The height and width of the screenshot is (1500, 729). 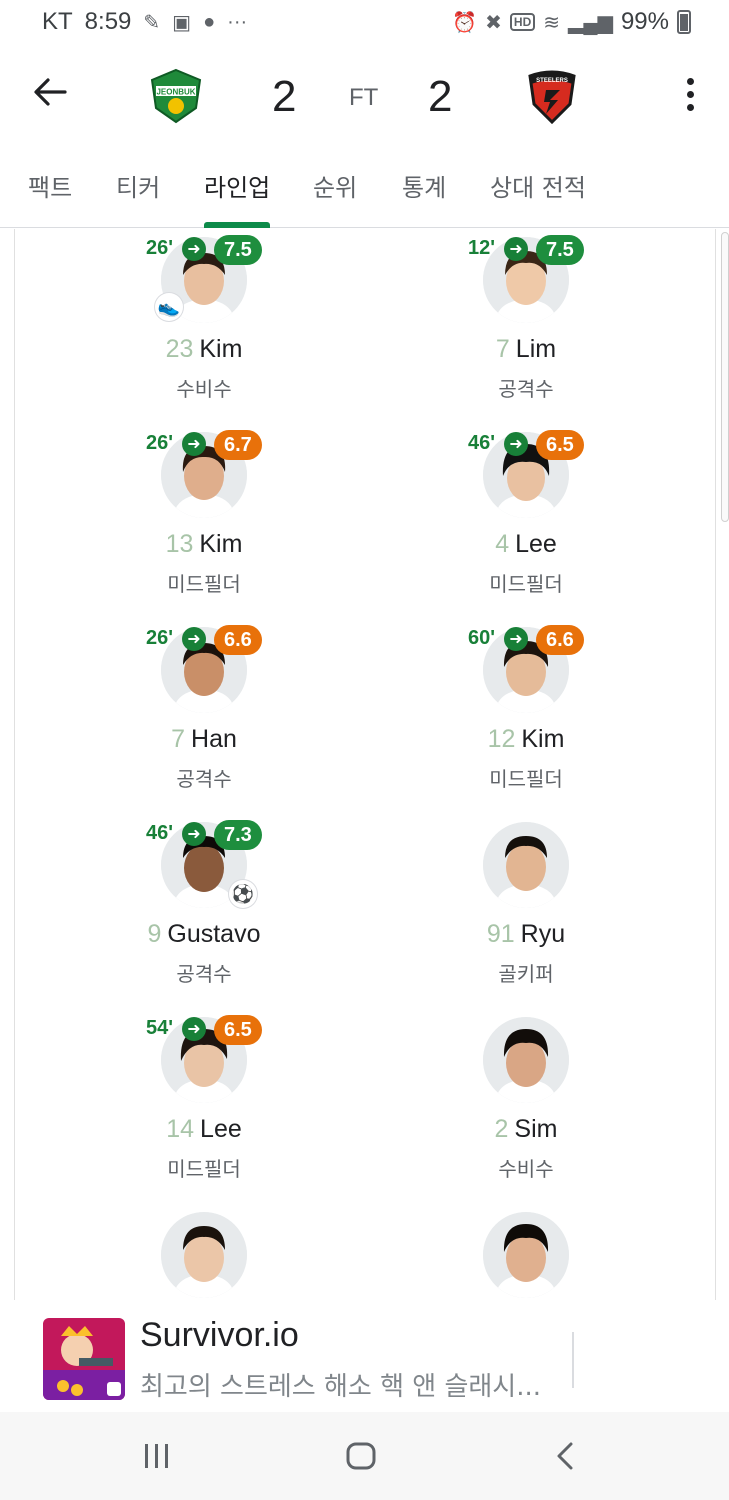 I want to click on home-button, so click(x=361, y=1456).